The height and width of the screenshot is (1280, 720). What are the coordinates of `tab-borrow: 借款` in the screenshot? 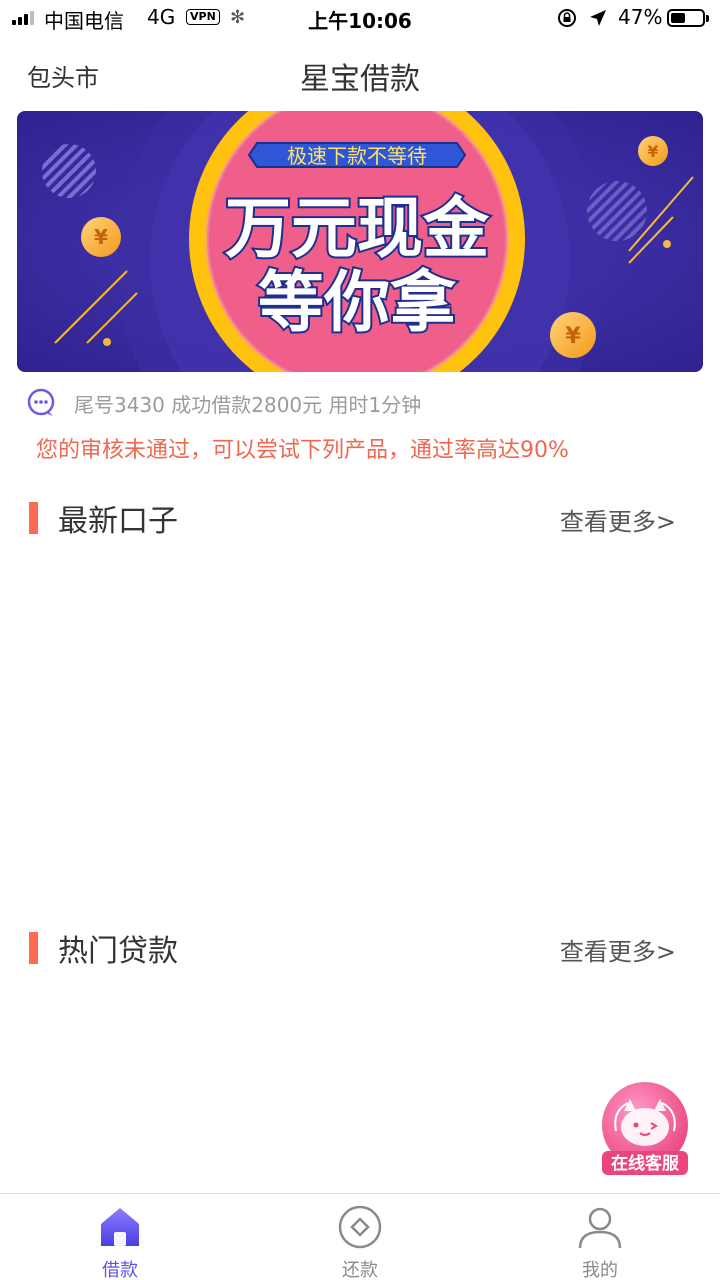 It's located at (120, 1237).